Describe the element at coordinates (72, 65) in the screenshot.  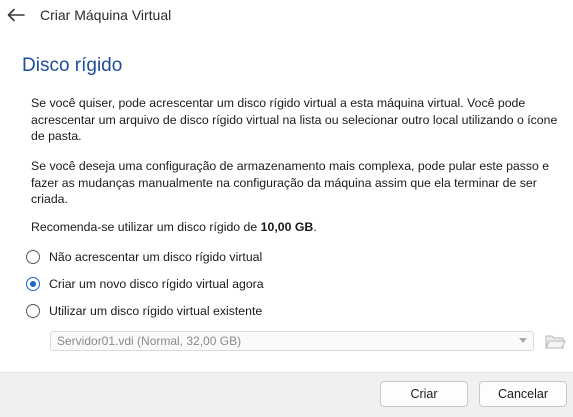
I see `page-title: Disco rígido` at that location.